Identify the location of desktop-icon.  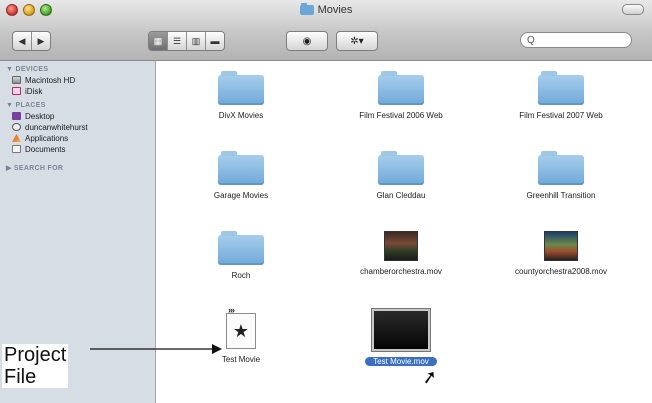
(16, 116).